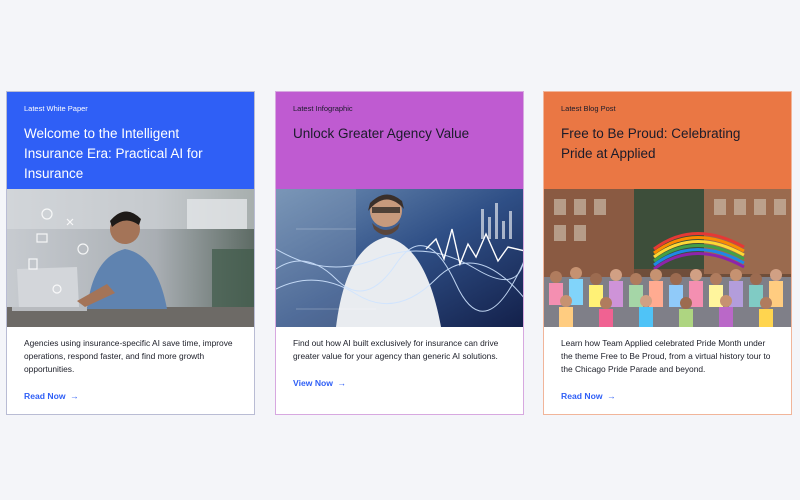 The height and width of the screenshot is (500, 800). I want to click on card-eyebrow: Latest Infographic, so click(323, 108).